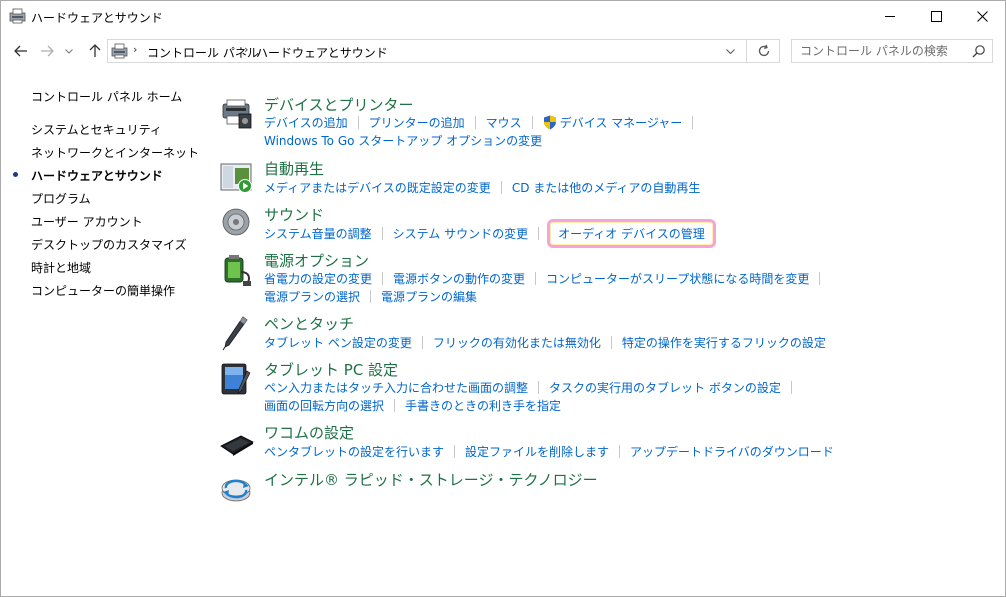 The height and width of the screenshot is (597, 1006). I want to click on search-input, so click(877, 51).